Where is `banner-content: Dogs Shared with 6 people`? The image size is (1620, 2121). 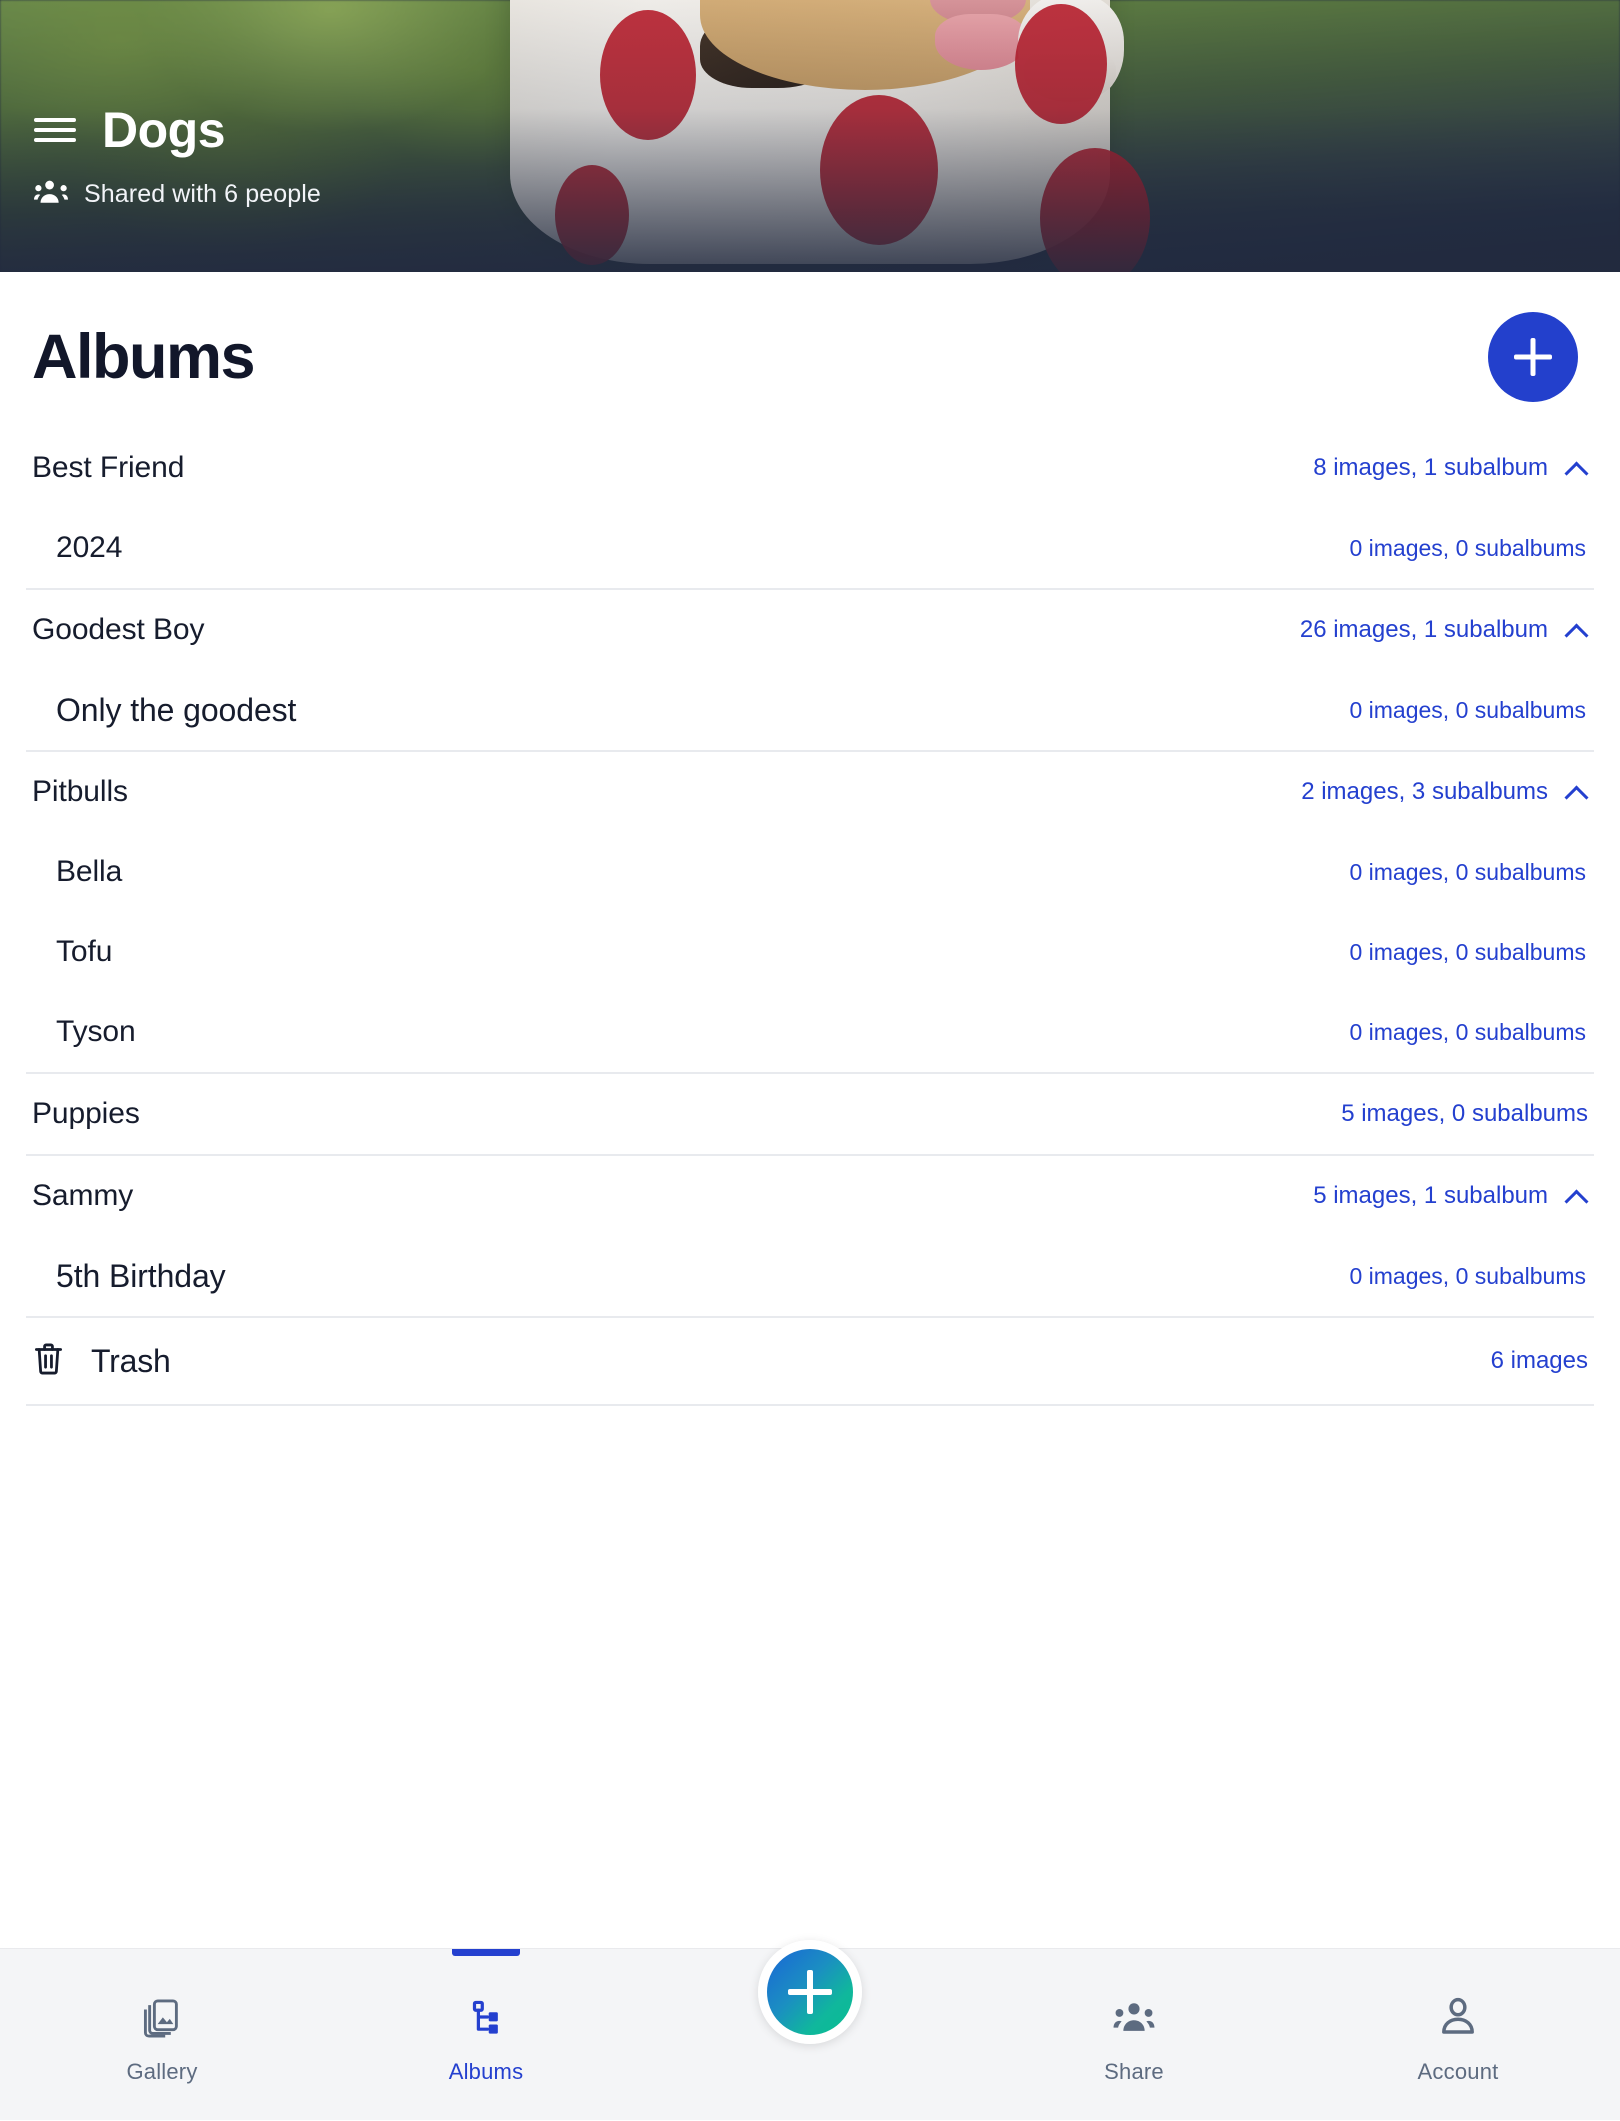 banner-content: Dogs Shared with 6 people is located at coordinates (810, 188).